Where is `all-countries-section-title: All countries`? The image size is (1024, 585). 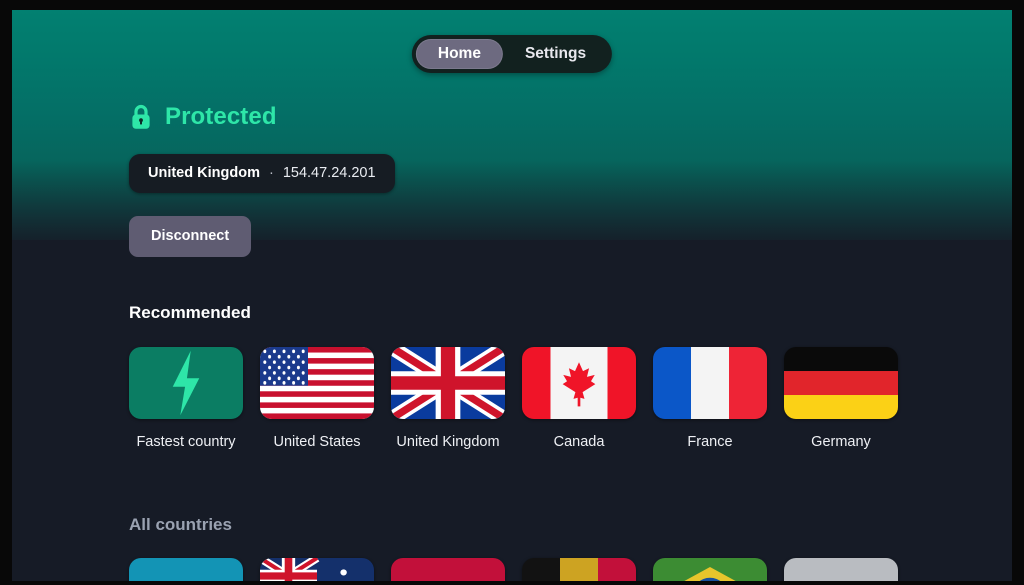
all-countries-section-title: All countries is located at coordinates (180, 524).